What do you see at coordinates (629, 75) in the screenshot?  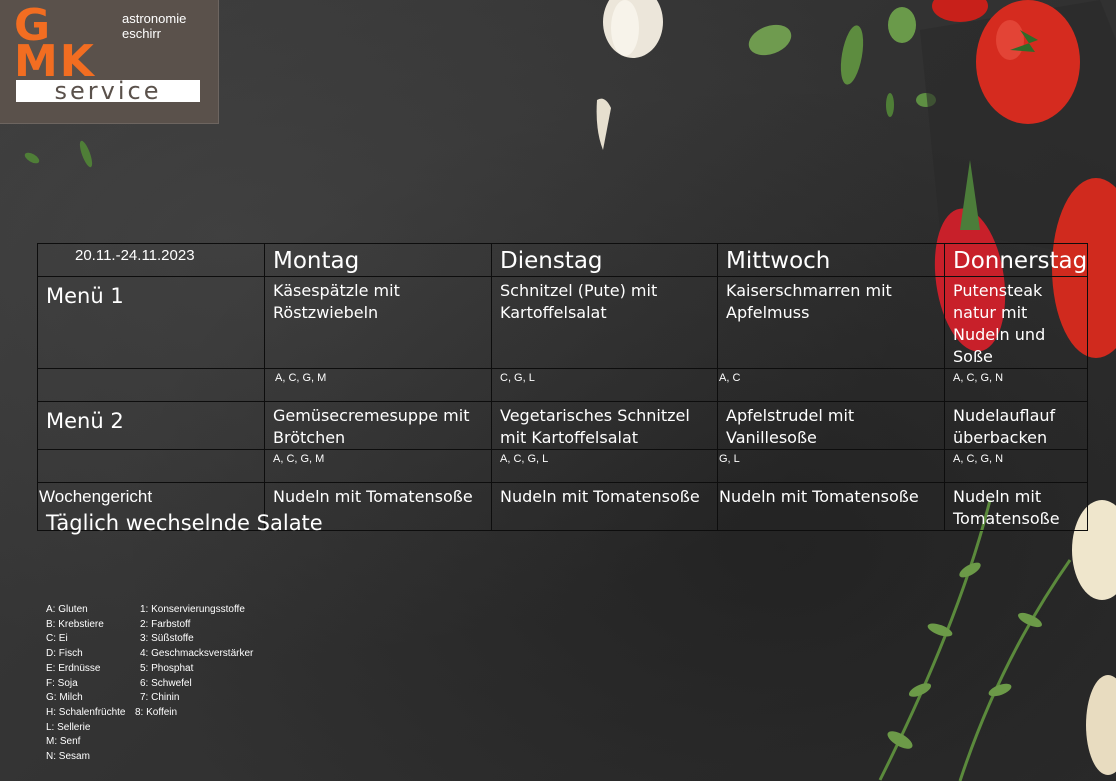 I see `garlic-illustration` at bounding box center [629, 75].